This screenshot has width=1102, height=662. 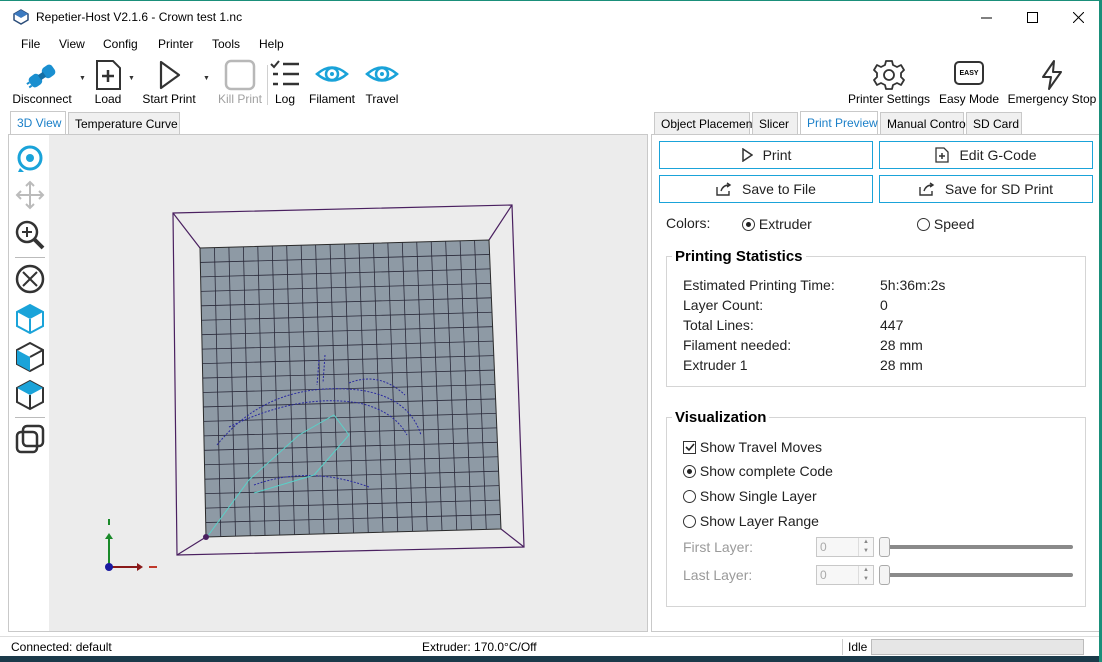 What do you see at coordinates (30, 319) in the screenshot?
I see `iso-view-icon` at bounding box center [30, 319].